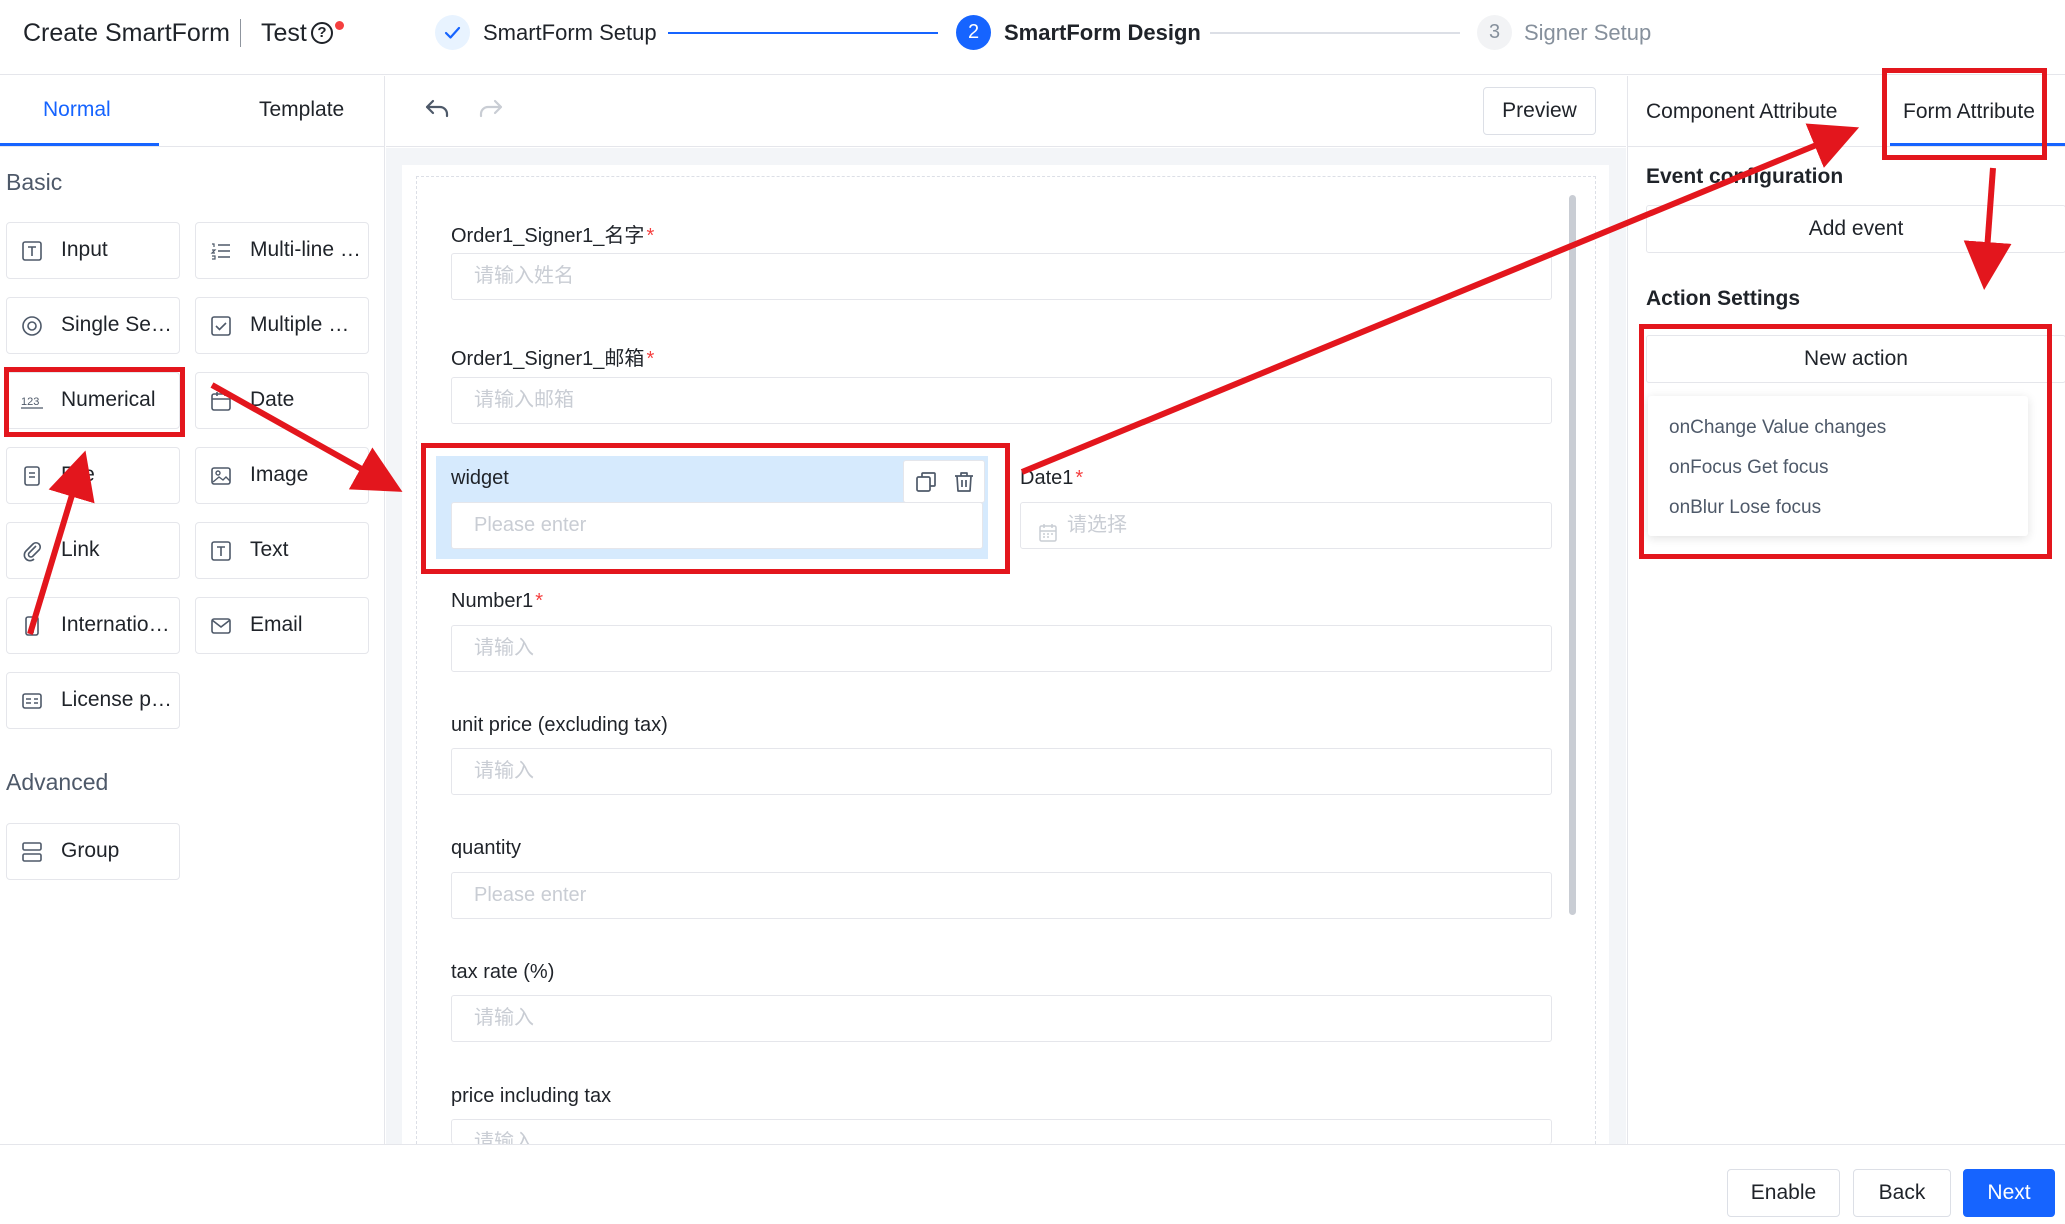  I want to click on checkbox-icon, so click(221, 326).